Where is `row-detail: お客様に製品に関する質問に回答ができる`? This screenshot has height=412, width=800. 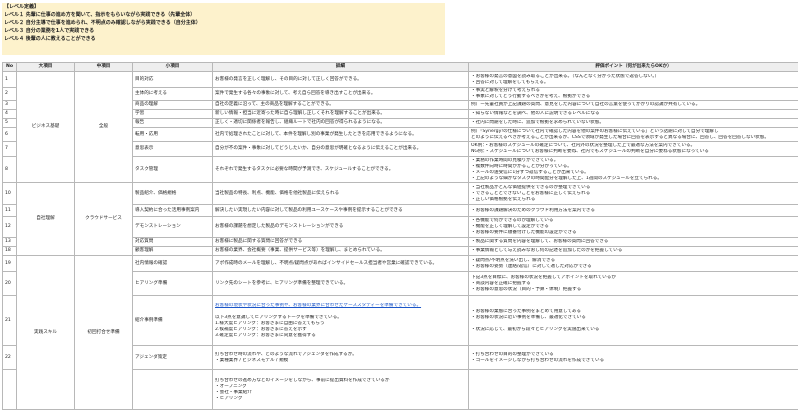
row-detail: お客様に製品に関する質問に回答ができる is located at coordinates (340, 242).